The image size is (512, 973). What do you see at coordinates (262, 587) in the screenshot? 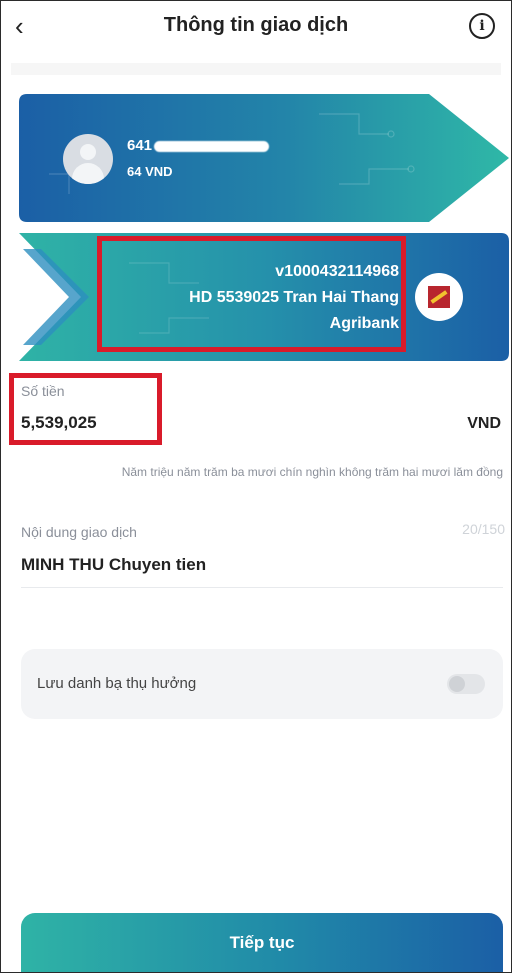
I see `description-underline` at bounding box center [262, 587].